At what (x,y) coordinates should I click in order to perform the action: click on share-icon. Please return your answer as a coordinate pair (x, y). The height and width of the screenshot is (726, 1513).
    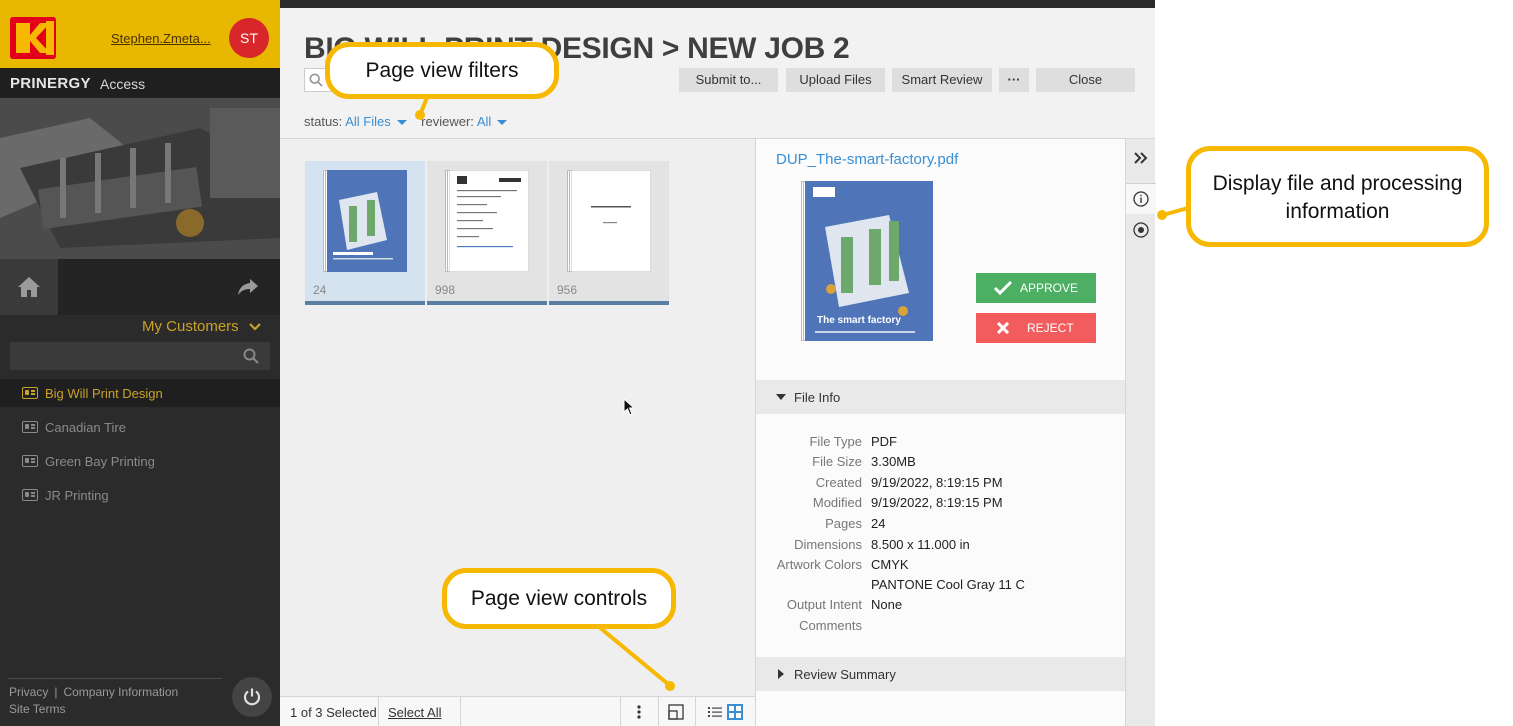
    Looking at the image, I should click on (248, 287).